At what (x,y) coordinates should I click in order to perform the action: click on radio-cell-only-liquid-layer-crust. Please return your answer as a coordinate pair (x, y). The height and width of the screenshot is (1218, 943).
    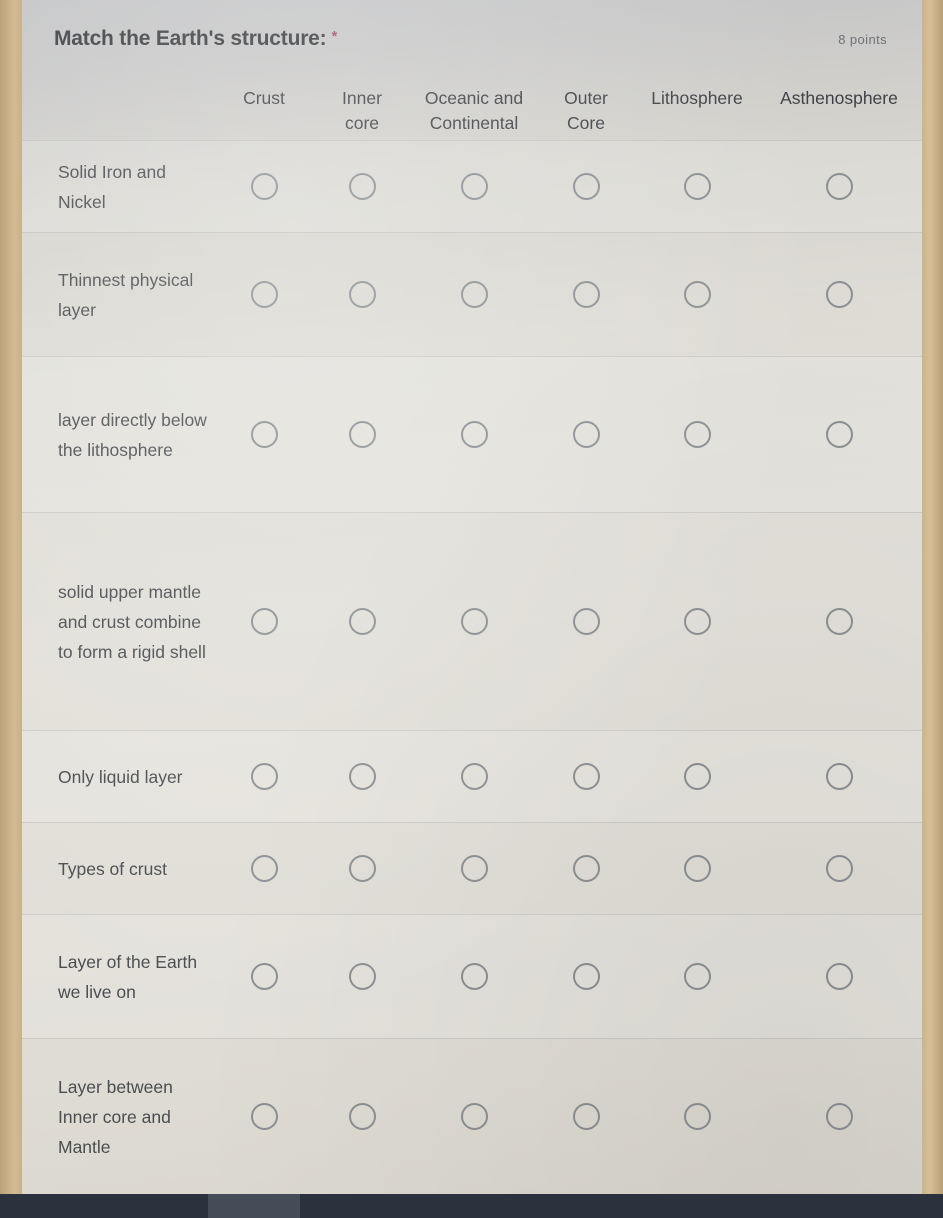
    Looking at the image, I should click on (264, 776).